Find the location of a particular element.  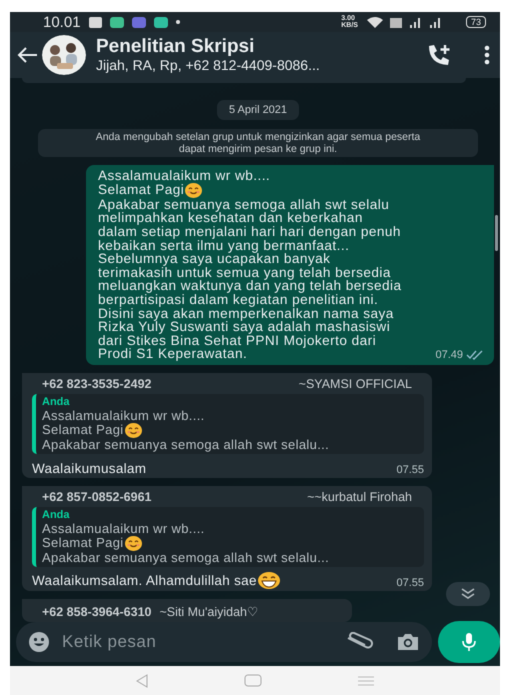

message-text: melimpahkan kesehatan dan keberkahan is located at coordinates (230, 218).